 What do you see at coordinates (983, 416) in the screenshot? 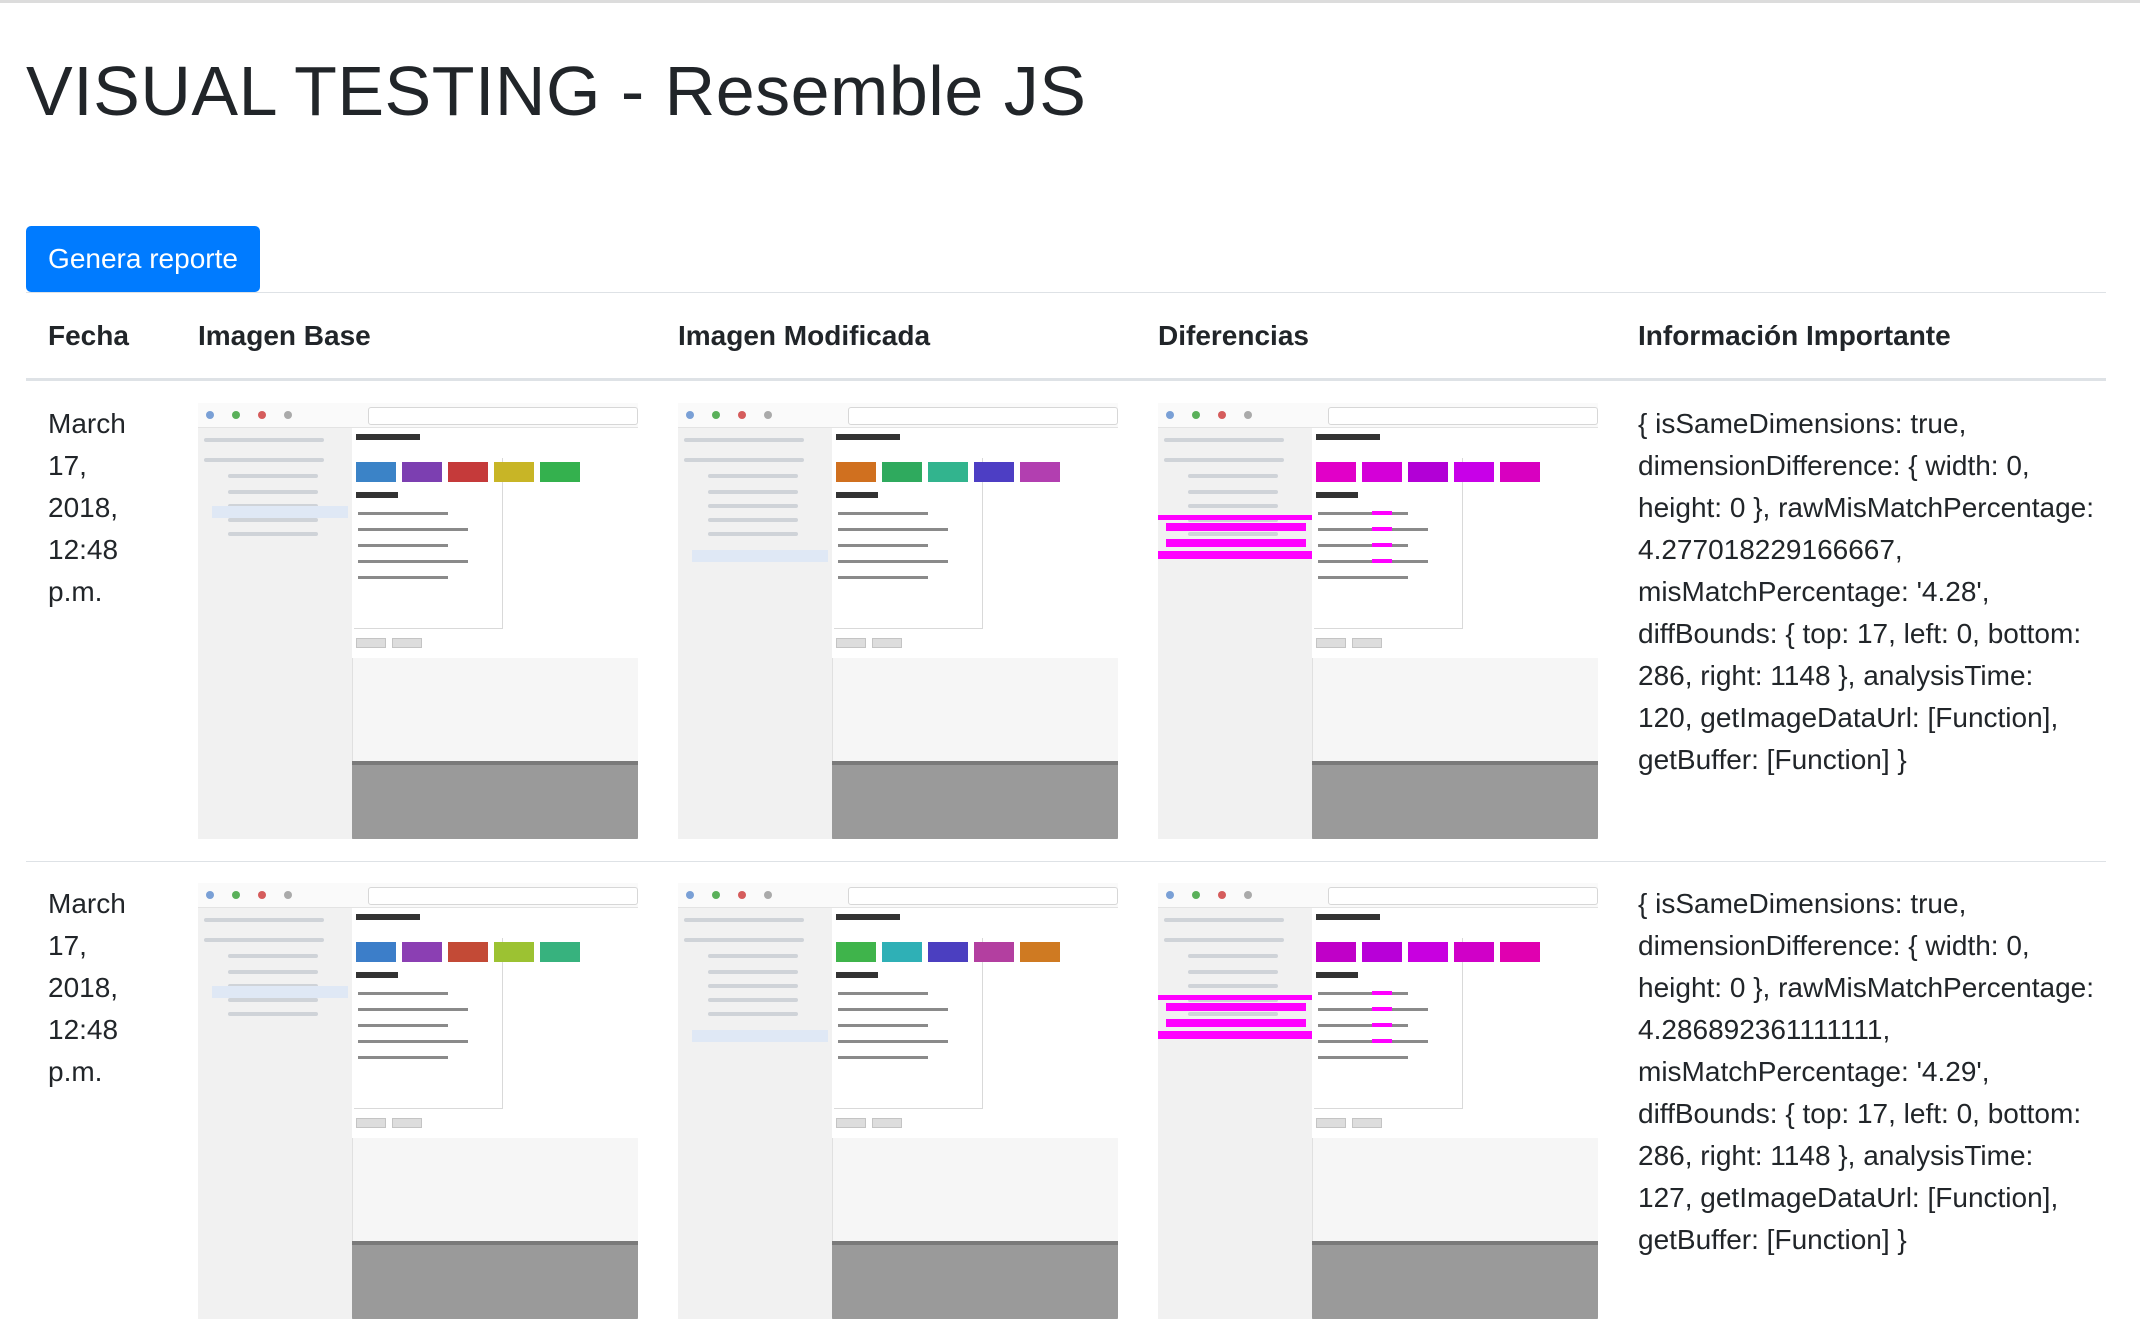
I see `address-bar` at bounding box center [983, 416].